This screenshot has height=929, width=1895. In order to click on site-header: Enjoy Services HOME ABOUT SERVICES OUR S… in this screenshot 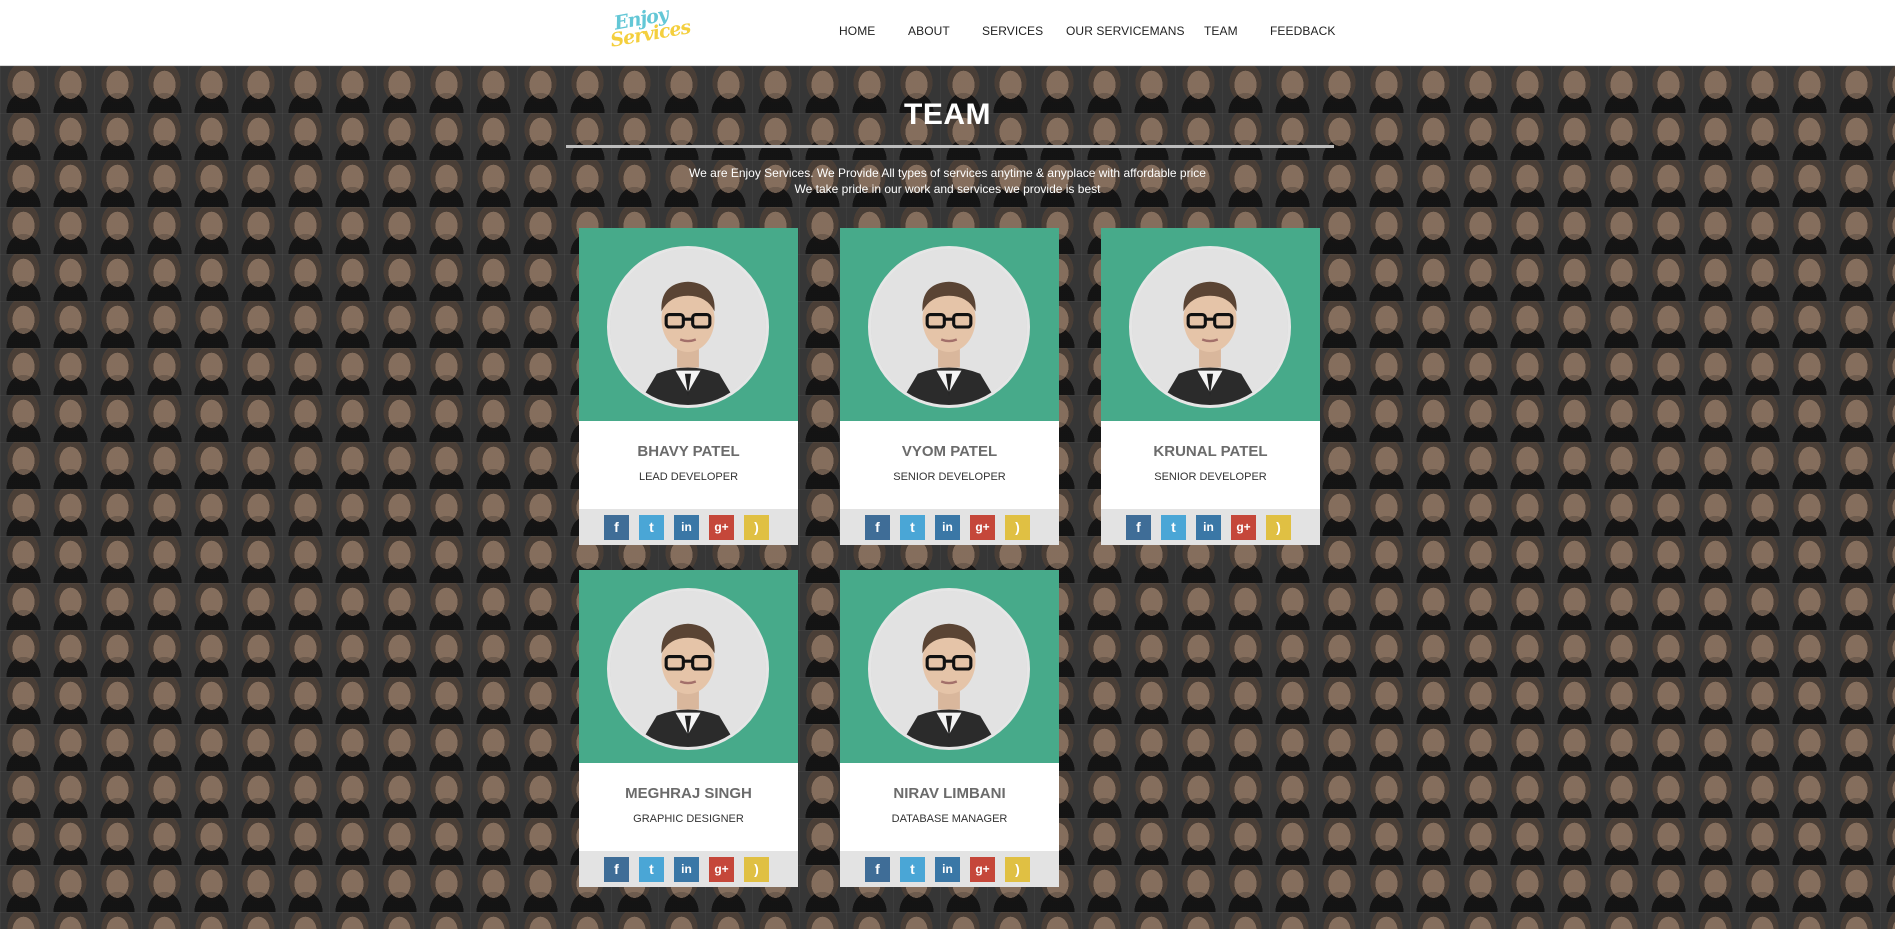, I will do `click(947, 33)`.